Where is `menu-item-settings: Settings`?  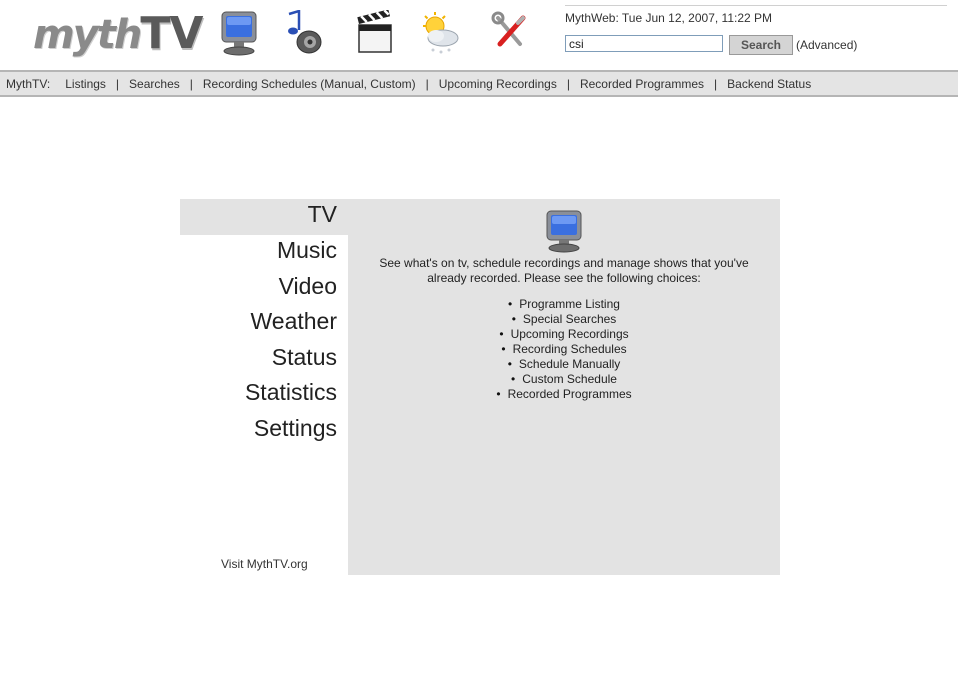
menu-item-settings: Settings is located at coordinates (264, 431).